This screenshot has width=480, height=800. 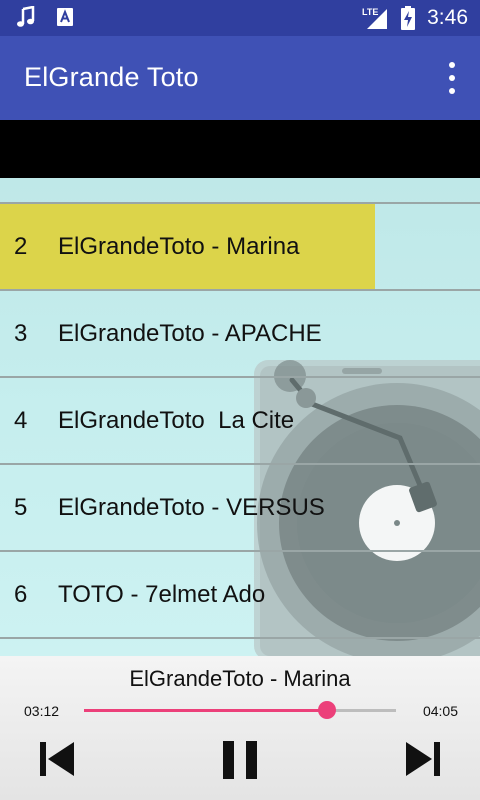 I want to click on track-number: 5, so click(x=21, y=507).